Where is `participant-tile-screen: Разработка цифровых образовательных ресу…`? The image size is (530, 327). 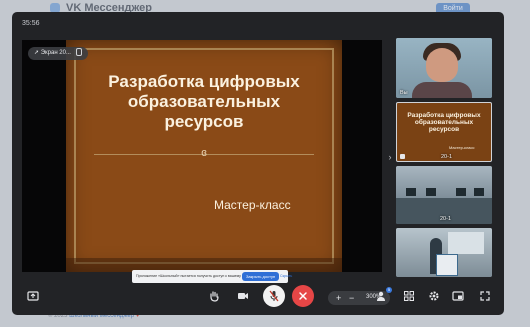 participant-tile-screen: Разработка цифровых образовательных ресу… is located at coordinates (444, 132).